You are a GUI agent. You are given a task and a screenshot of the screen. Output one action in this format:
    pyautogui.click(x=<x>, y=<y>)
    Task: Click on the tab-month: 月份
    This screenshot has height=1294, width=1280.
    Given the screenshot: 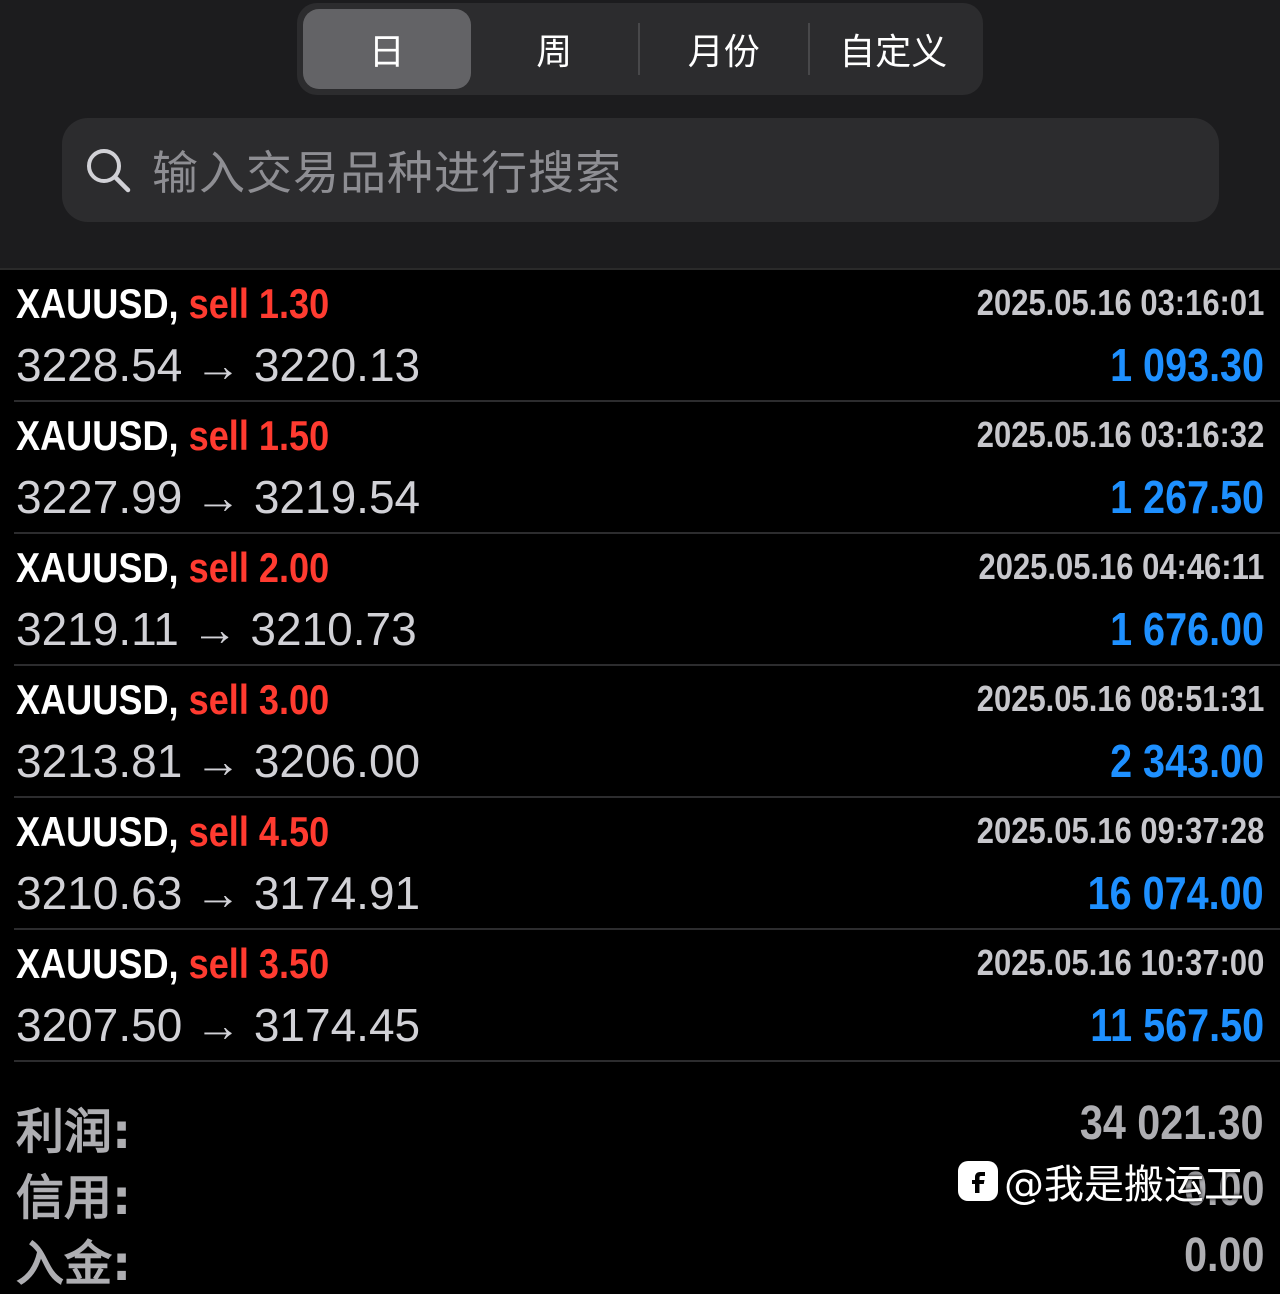 What is the action you would take?
    pyautogui.click(x=724, y=49)
    